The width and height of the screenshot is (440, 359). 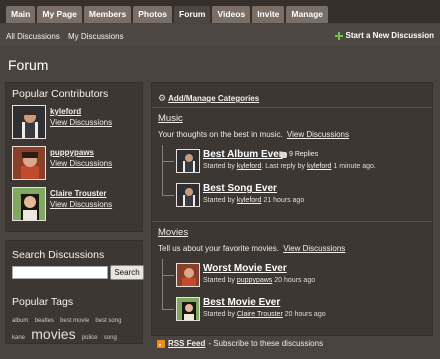 I want to click on contributor-item: Claire Trouster View Discussions, so click(x=77, y=204).